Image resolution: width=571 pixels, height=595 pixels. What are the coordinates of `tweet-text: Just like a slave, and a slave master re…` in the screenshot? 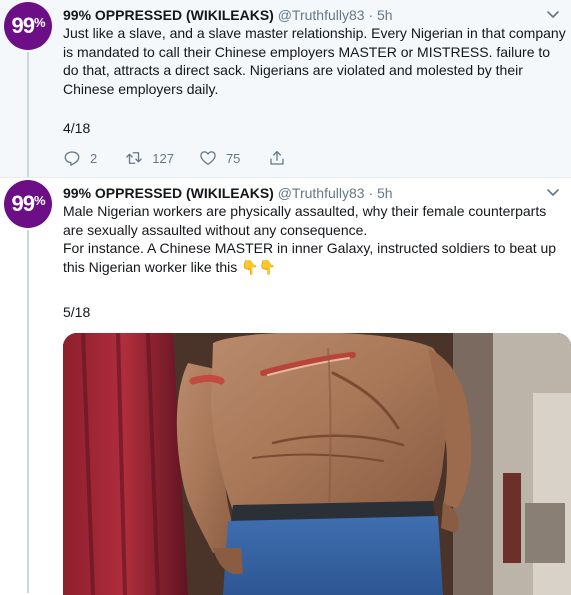 It's located at (315, 61).